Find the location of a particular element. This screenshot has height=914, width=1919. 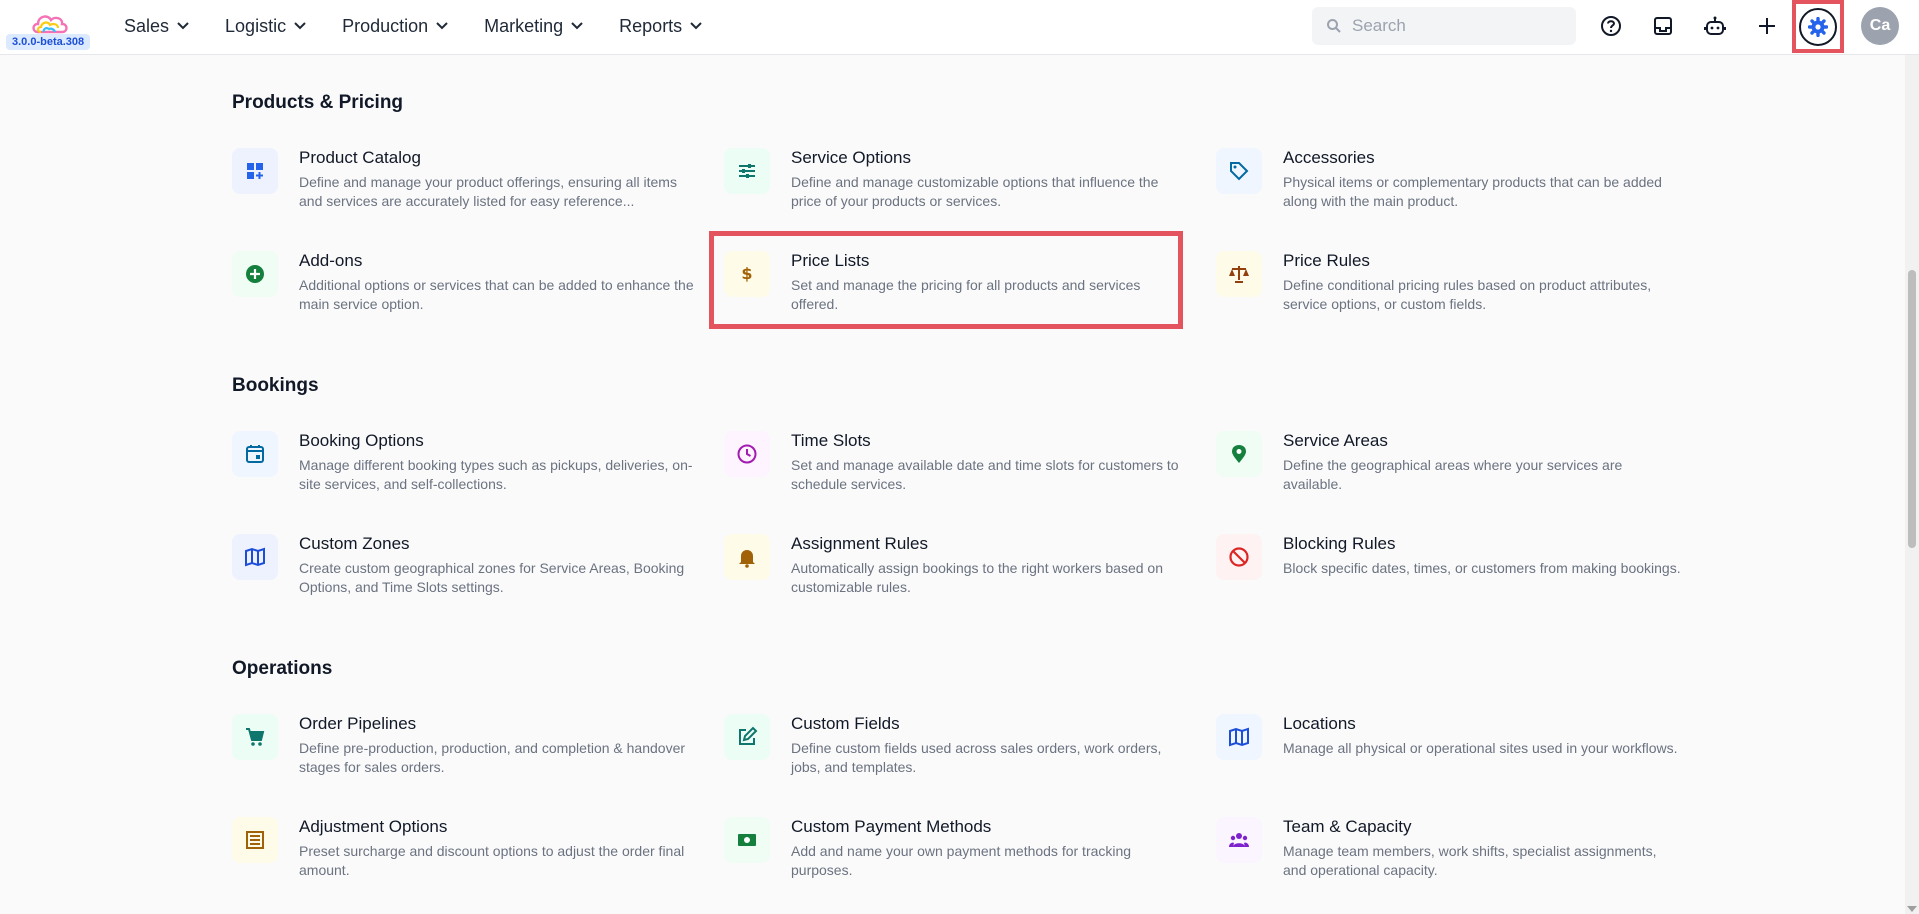

nav-label: Marketing is located at coordinates (524, 25).